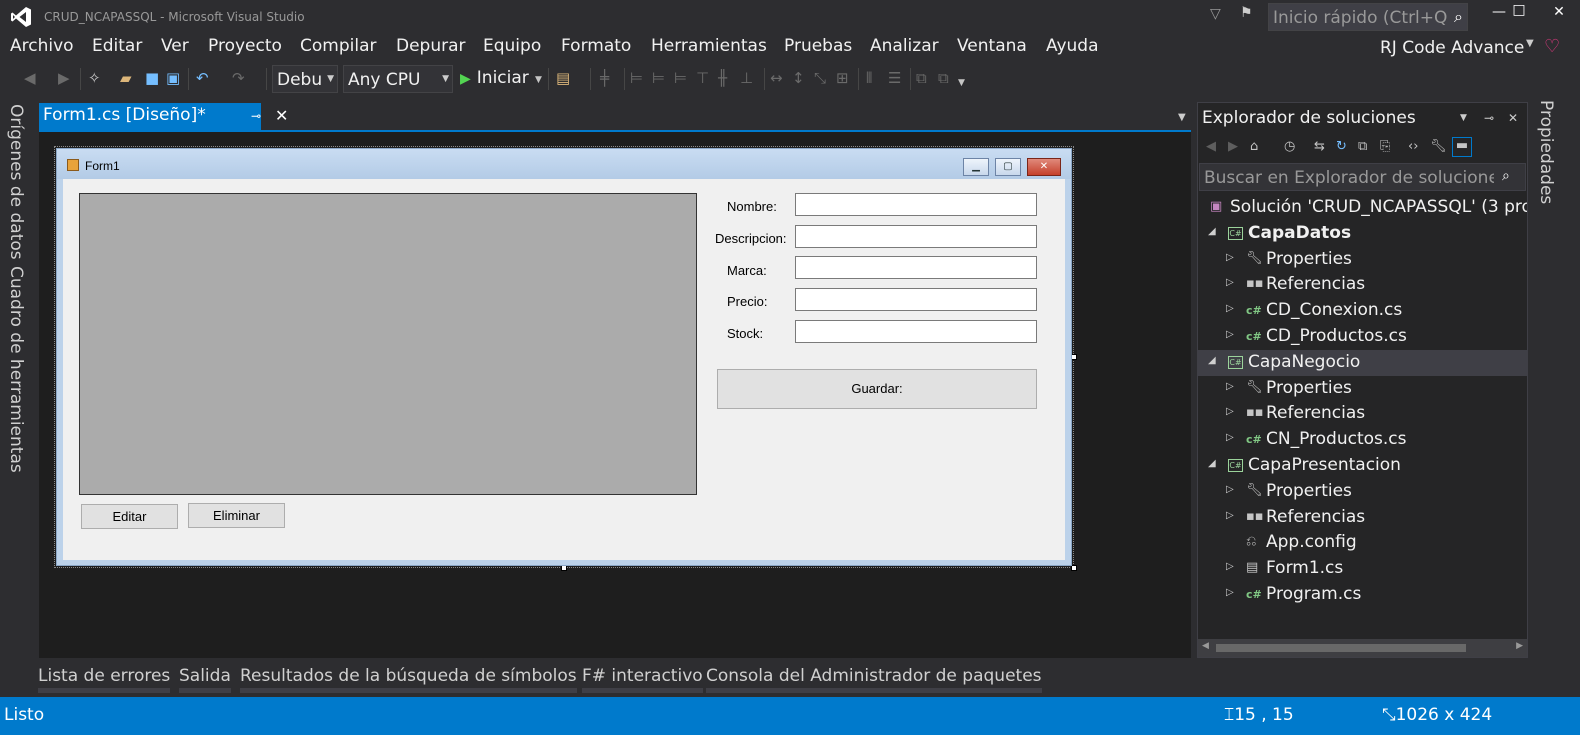 Image resolution: width=1580 pixels, height=735 pixels. I want to click on align-rights-icon: ⊨, so click(680, 78).